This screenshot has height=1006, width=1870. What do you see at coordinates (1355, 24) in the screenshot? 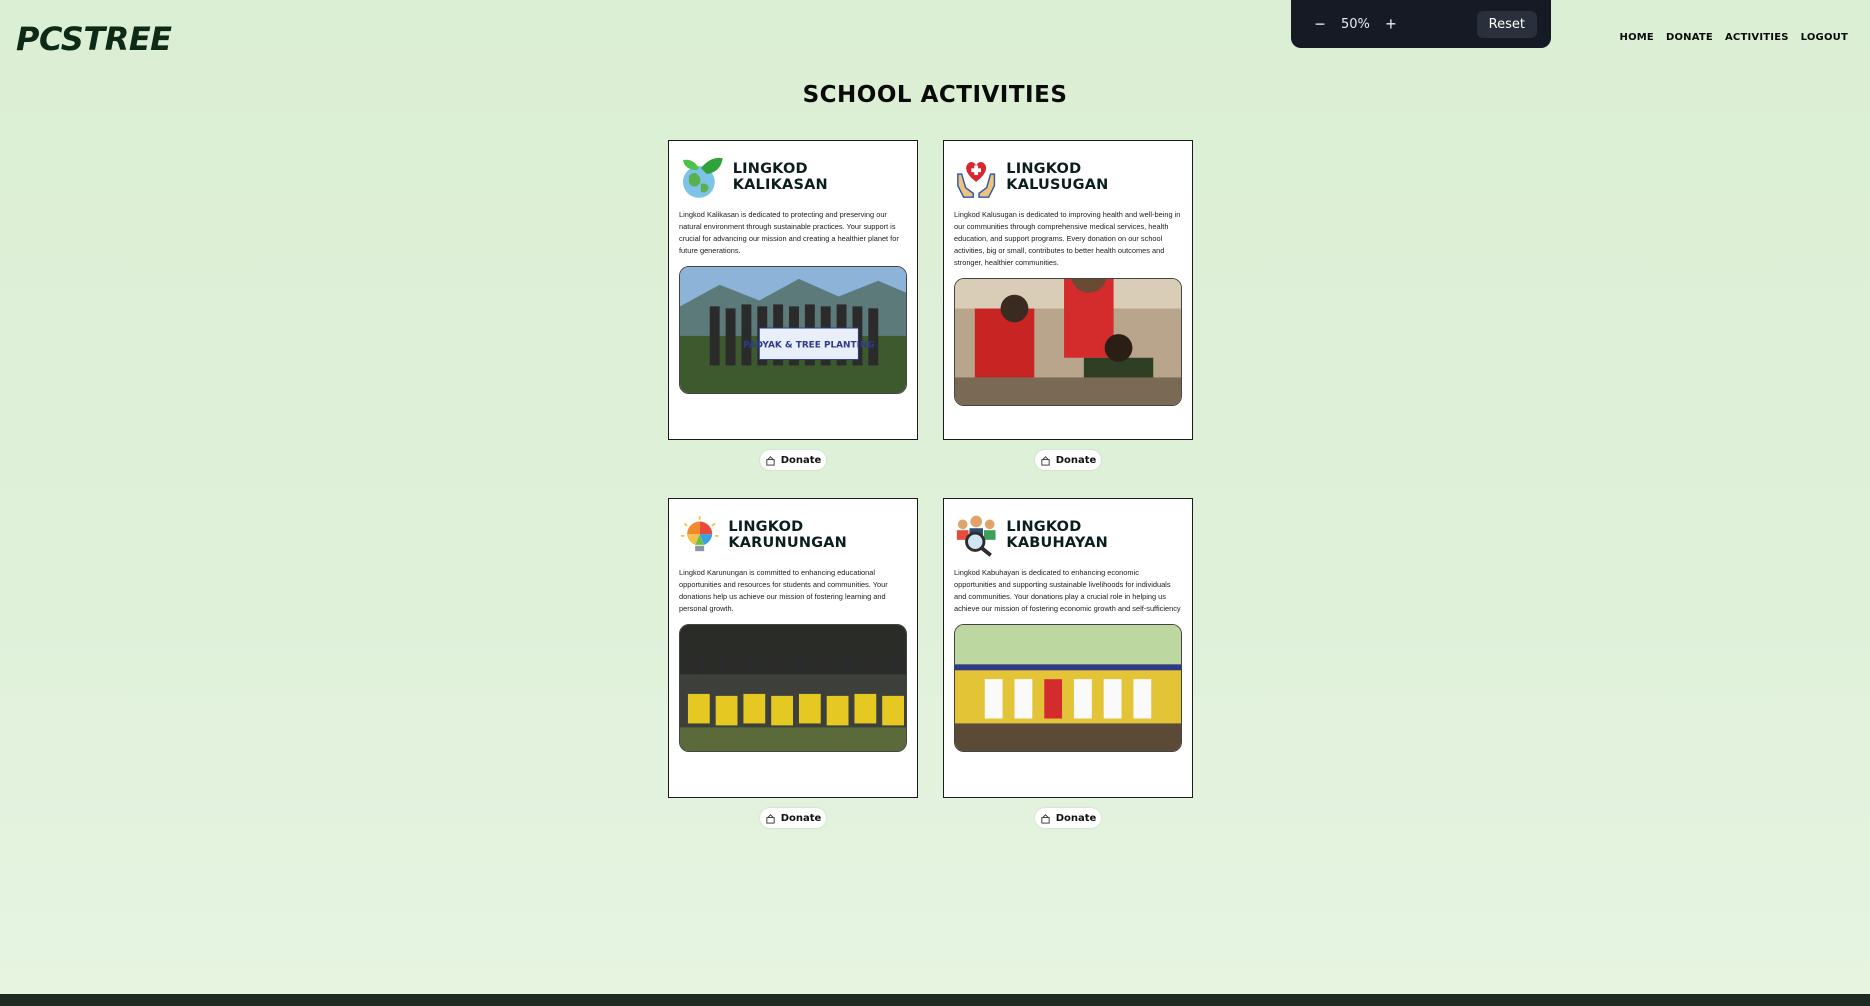
I see `zoom-level: 50%` at bounding box center [1355, 24].